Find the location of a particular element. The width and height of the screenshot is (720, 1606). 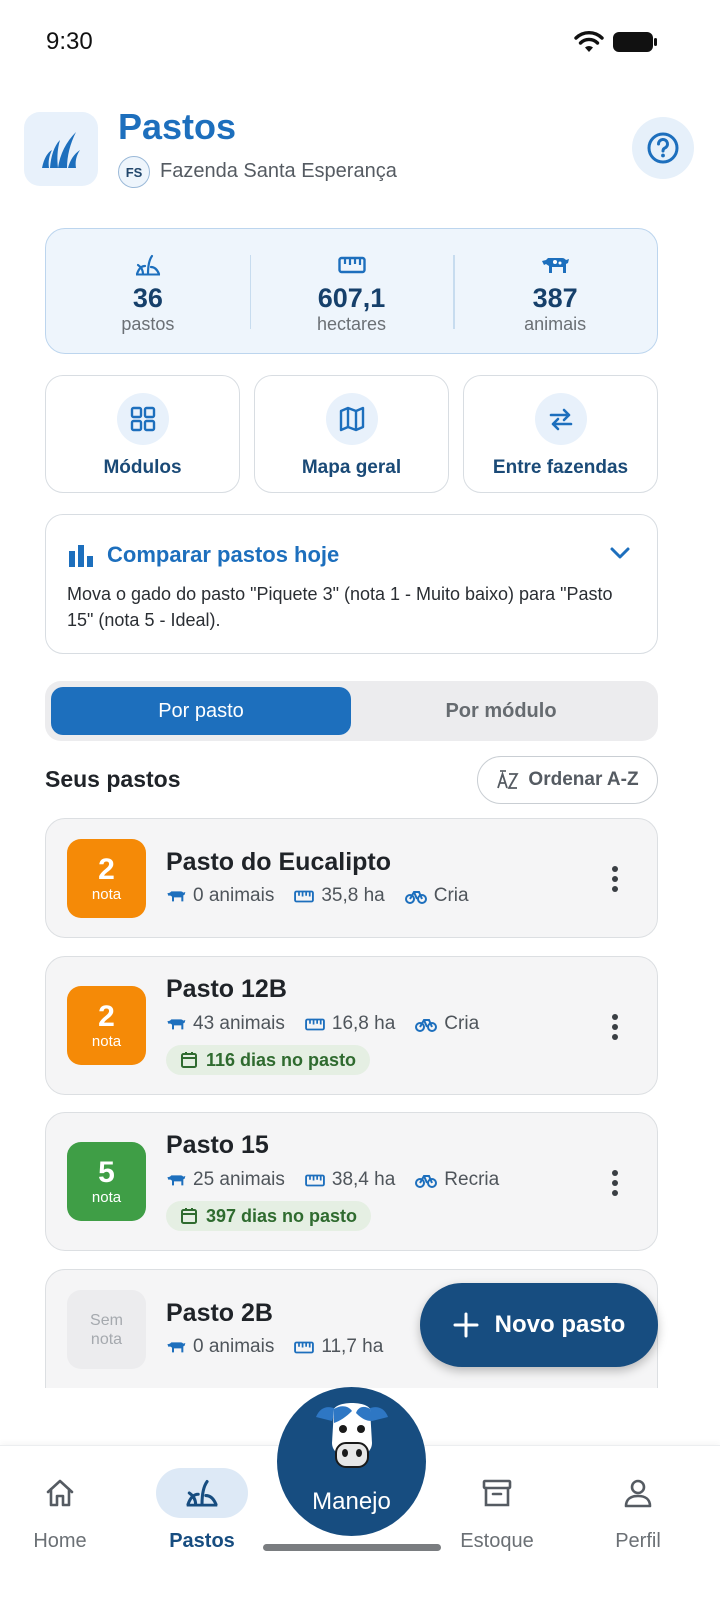

tab-por-pasto: Por pasto is located at coordinates (201, 711).